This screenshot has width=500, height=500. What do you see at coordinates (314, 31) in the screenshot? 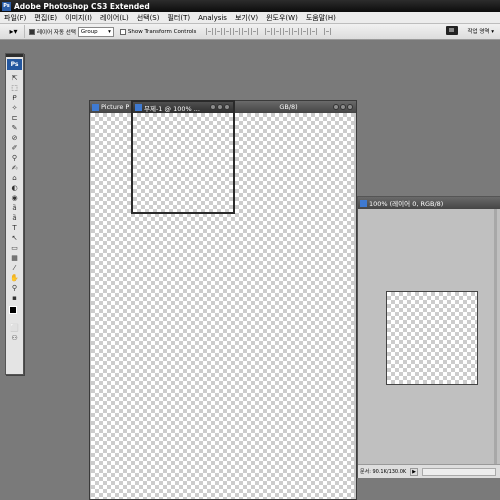
I see `distribute-right-icon` at bounding box center [314, 31].